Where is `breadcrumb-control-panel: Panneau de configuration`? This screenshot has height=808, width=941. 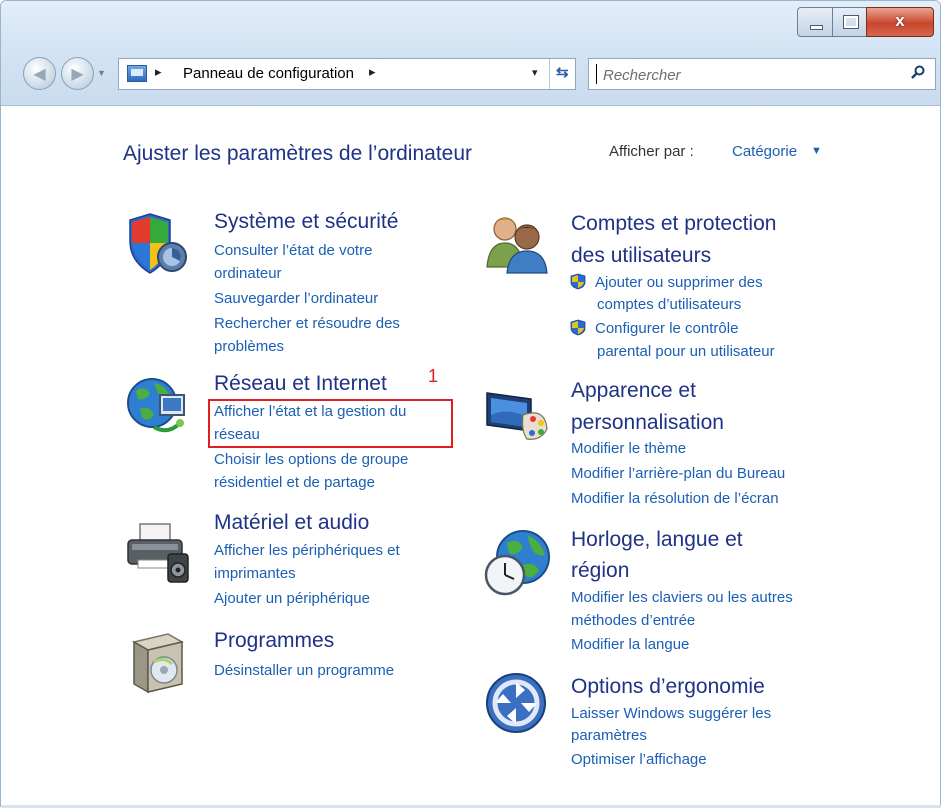
breadcrumb-control-panel: Panneau de configuration is located at coordinates (268, 73).